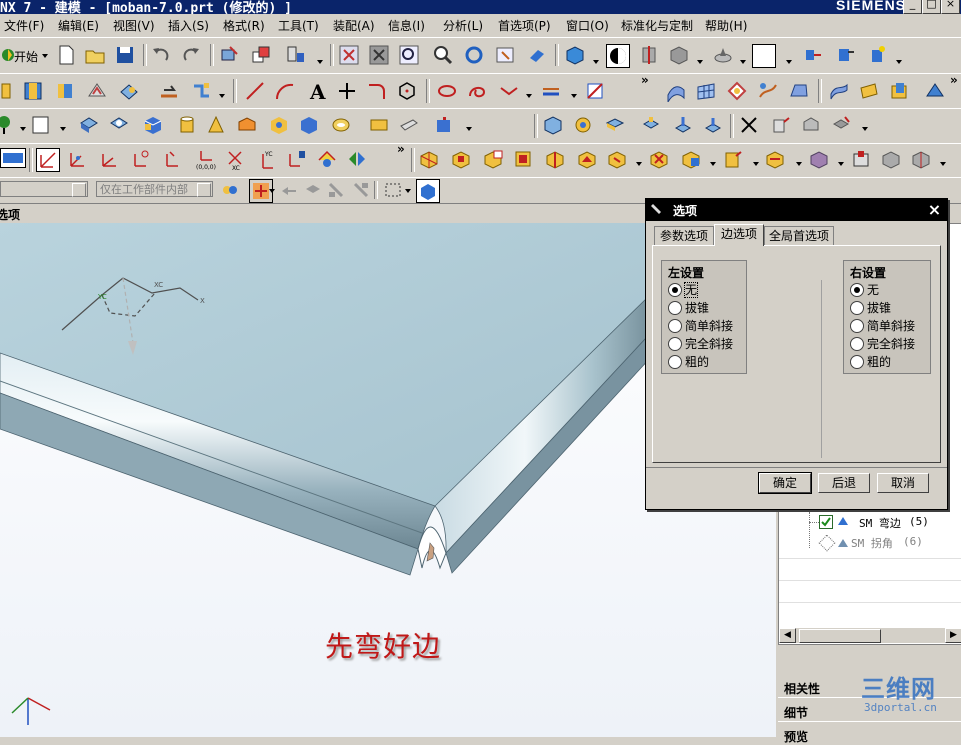 The height and width of the screenshot is (745, 961). I want to click on intersect-icon, so click(461, 159).